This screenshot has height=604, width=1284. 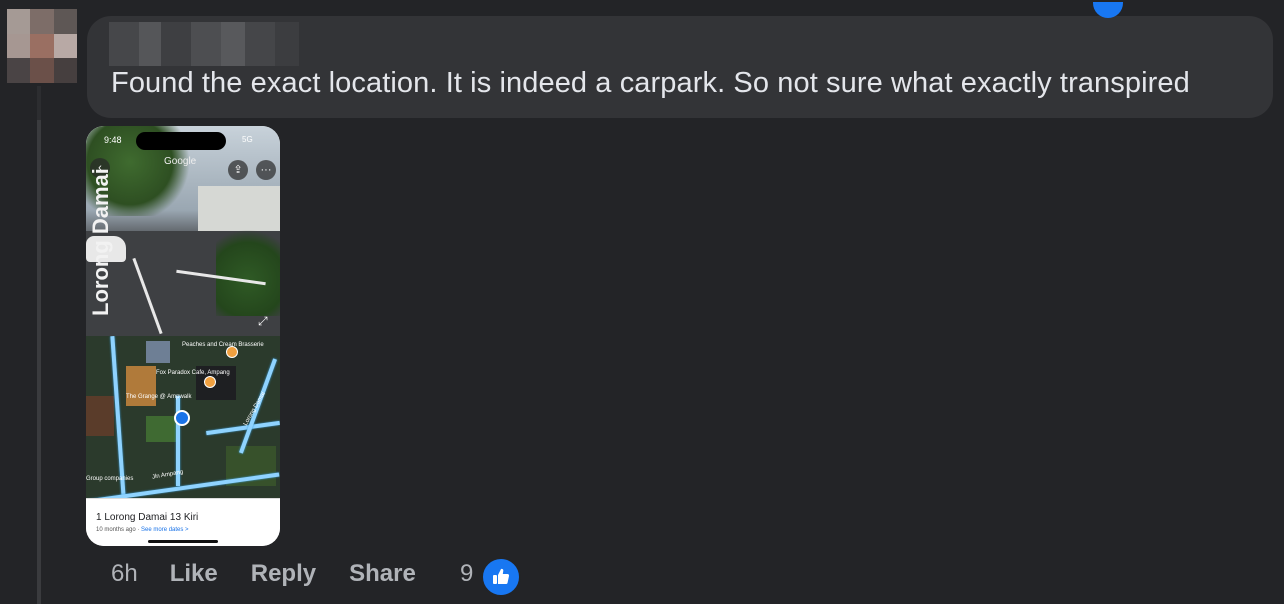 What do you see at coordinates (204, 44) in the screenshot?
I see `author-name` at bounding box center [204, 44].